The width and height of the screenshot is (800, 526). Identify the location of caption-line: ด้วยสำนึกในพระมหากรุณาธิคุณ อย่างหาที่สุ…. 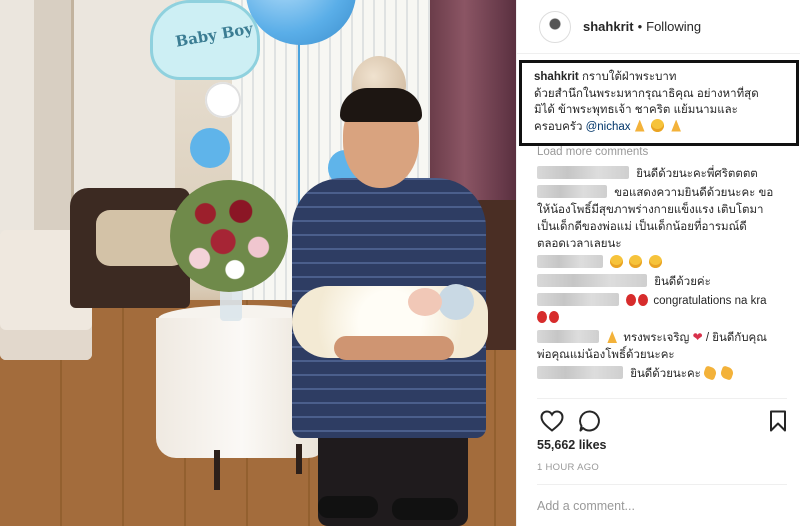
(646, 93).